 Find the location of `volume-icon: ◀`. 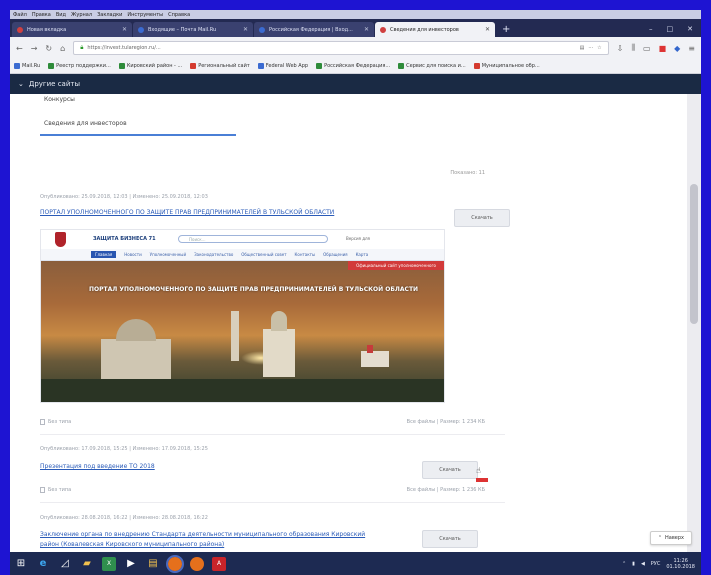

volume-icon: ◀ is located at coordinates (643, 564).